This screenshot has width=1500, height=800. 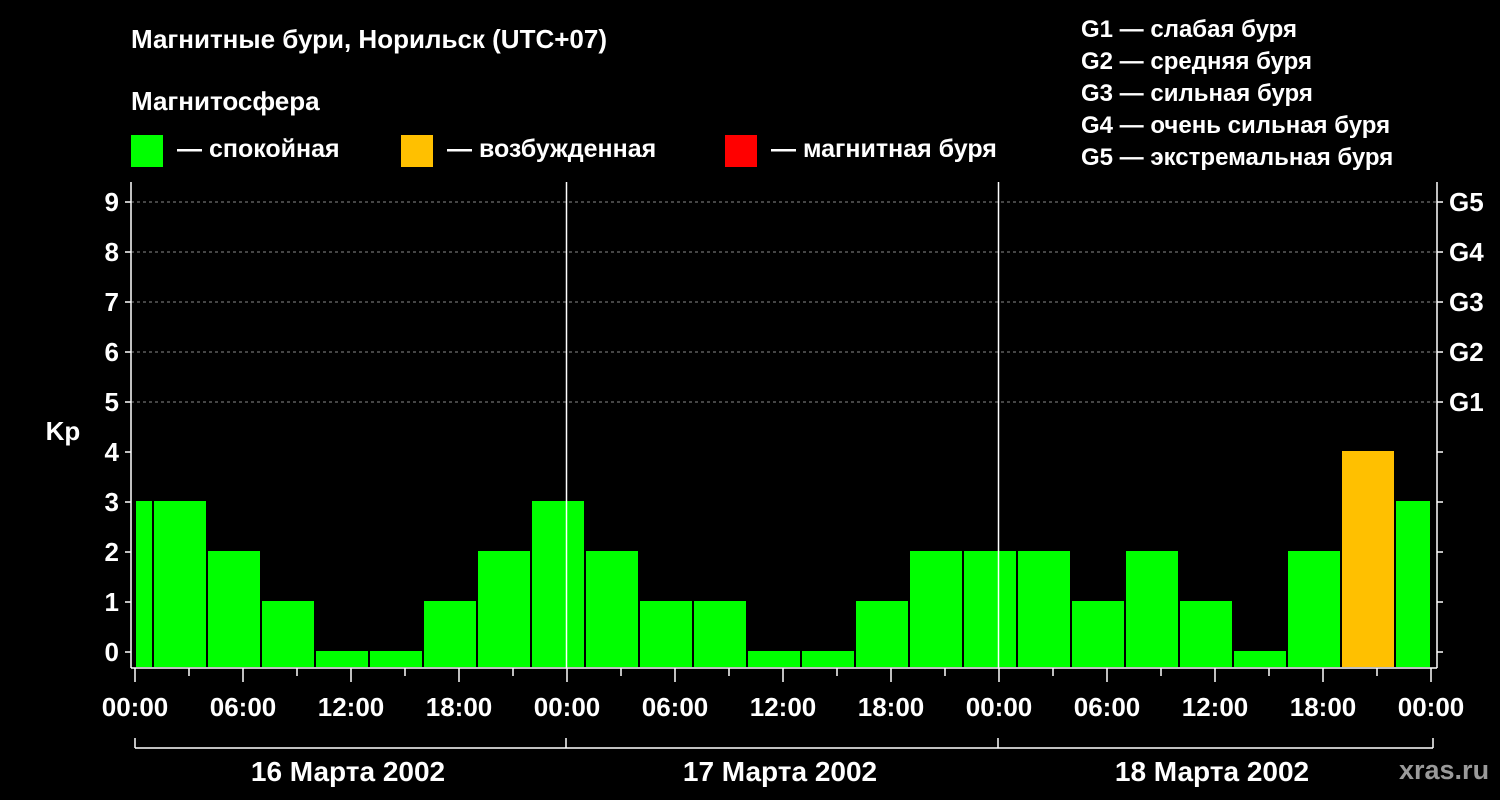 I want to click on y-tick-label: 5, so click(x=112, y=402).